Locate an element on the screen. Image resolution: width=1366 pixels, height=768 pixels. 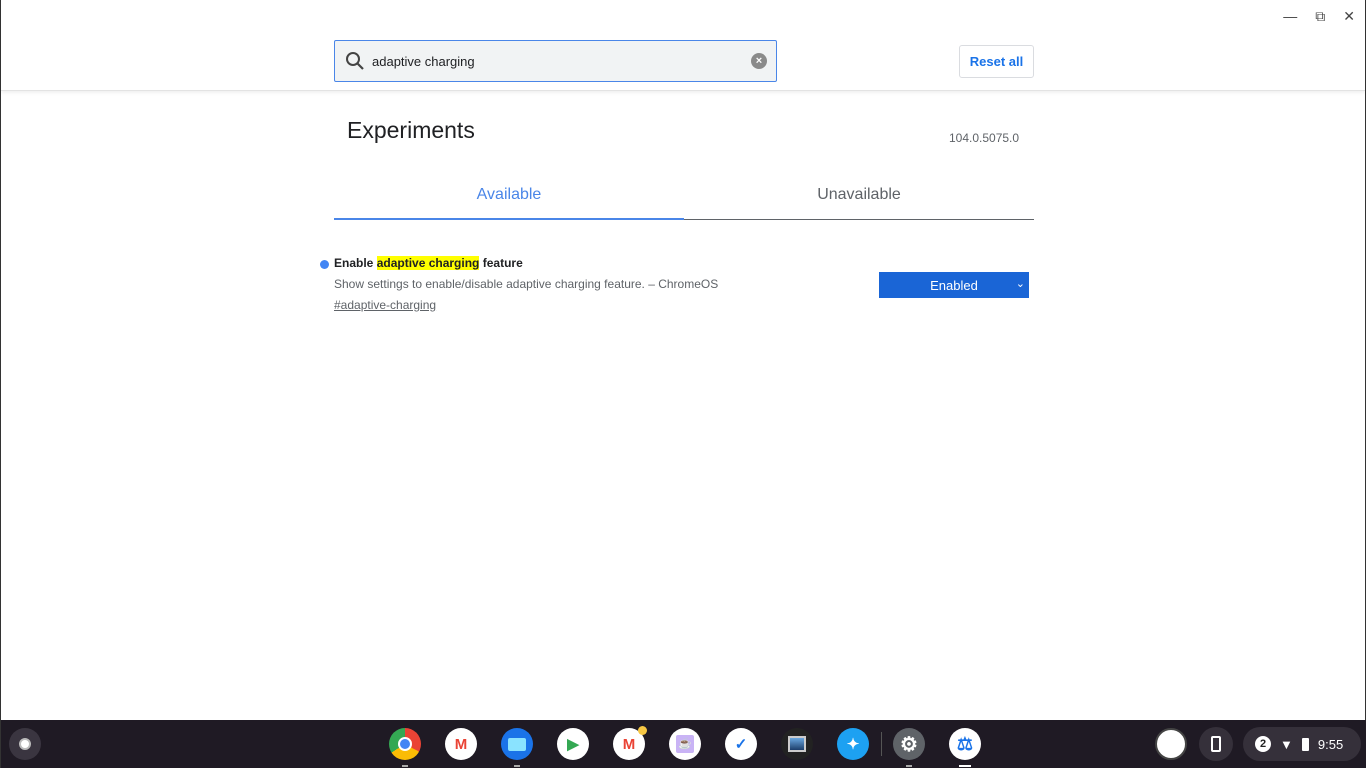
settings-icon: ⚙ is located at coordinates (909, 747).